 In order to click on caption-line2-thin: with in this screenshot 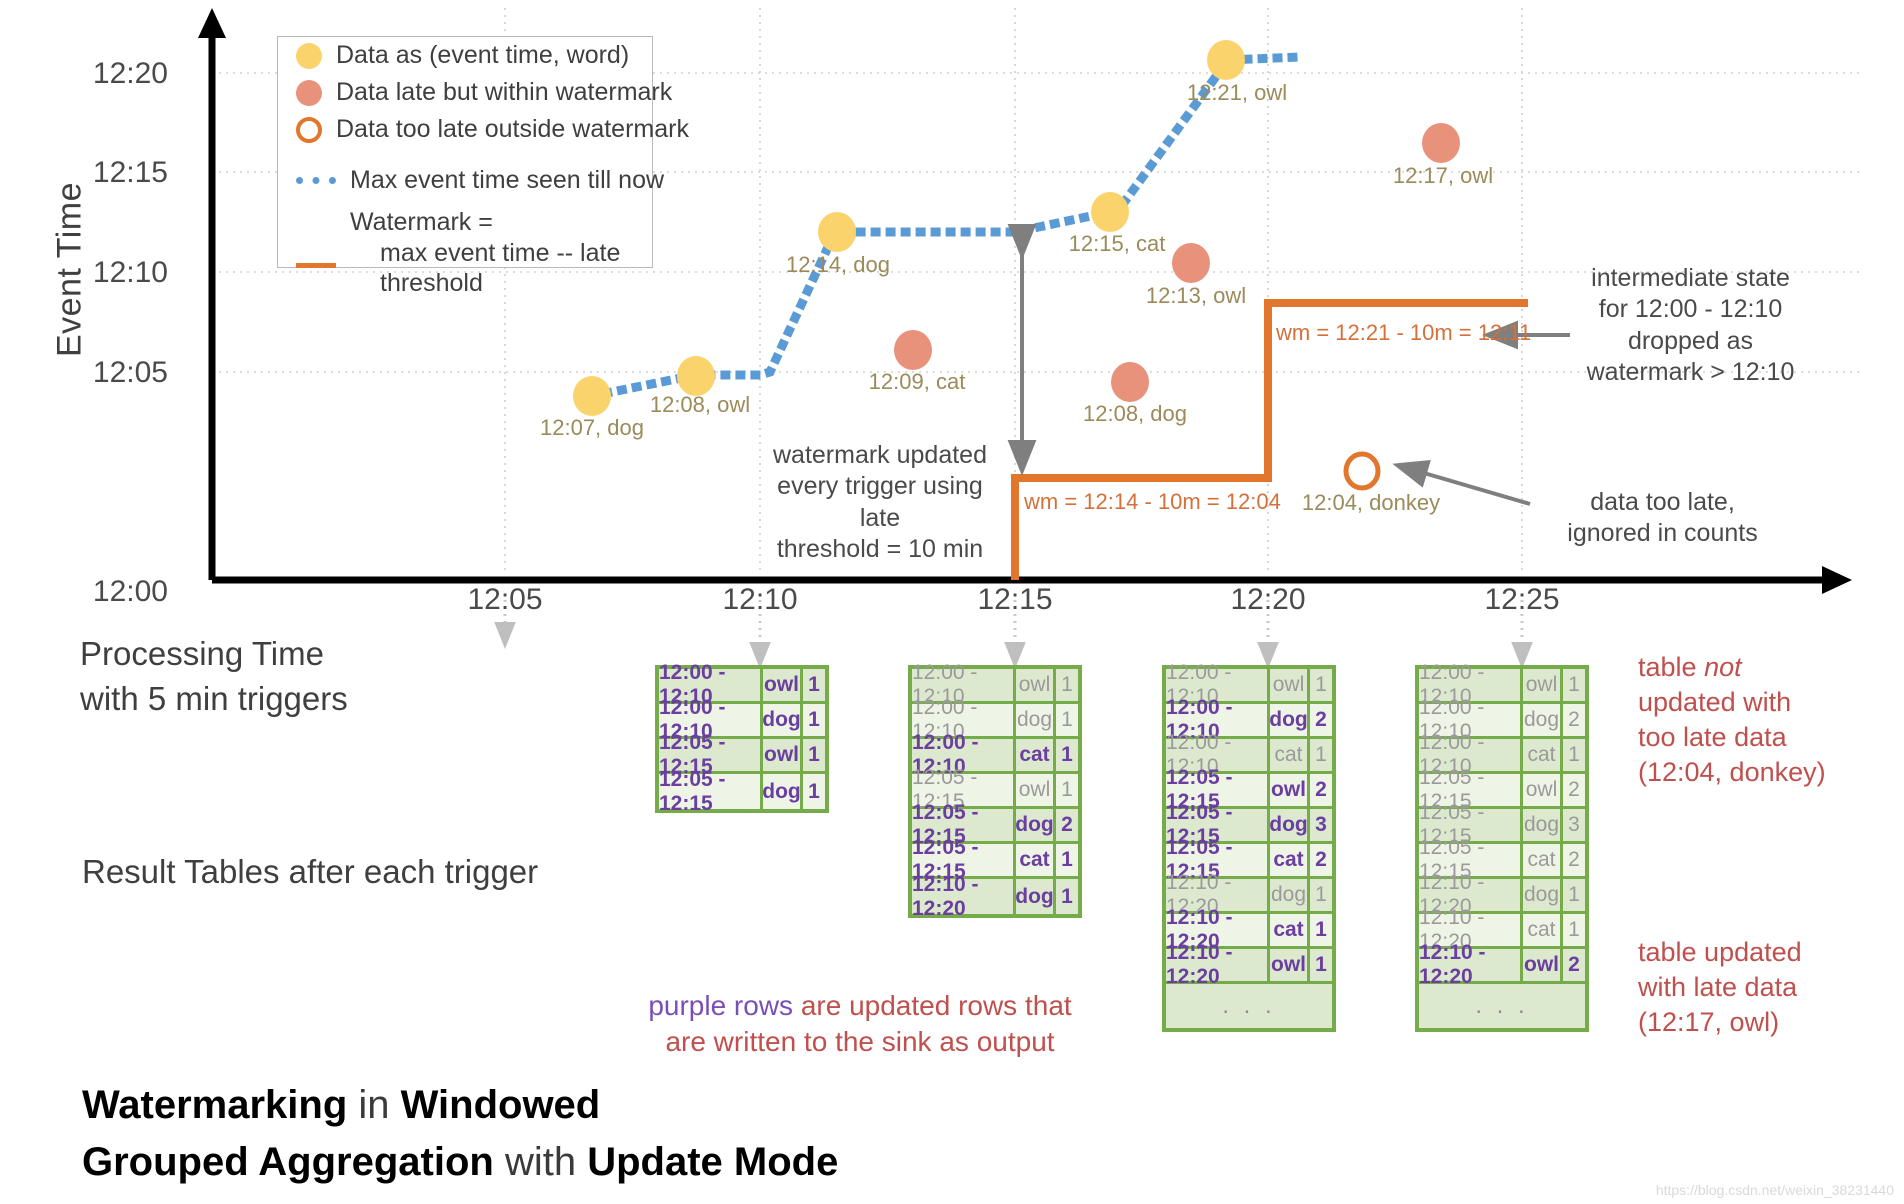, I will do `click(540, 1161)`.